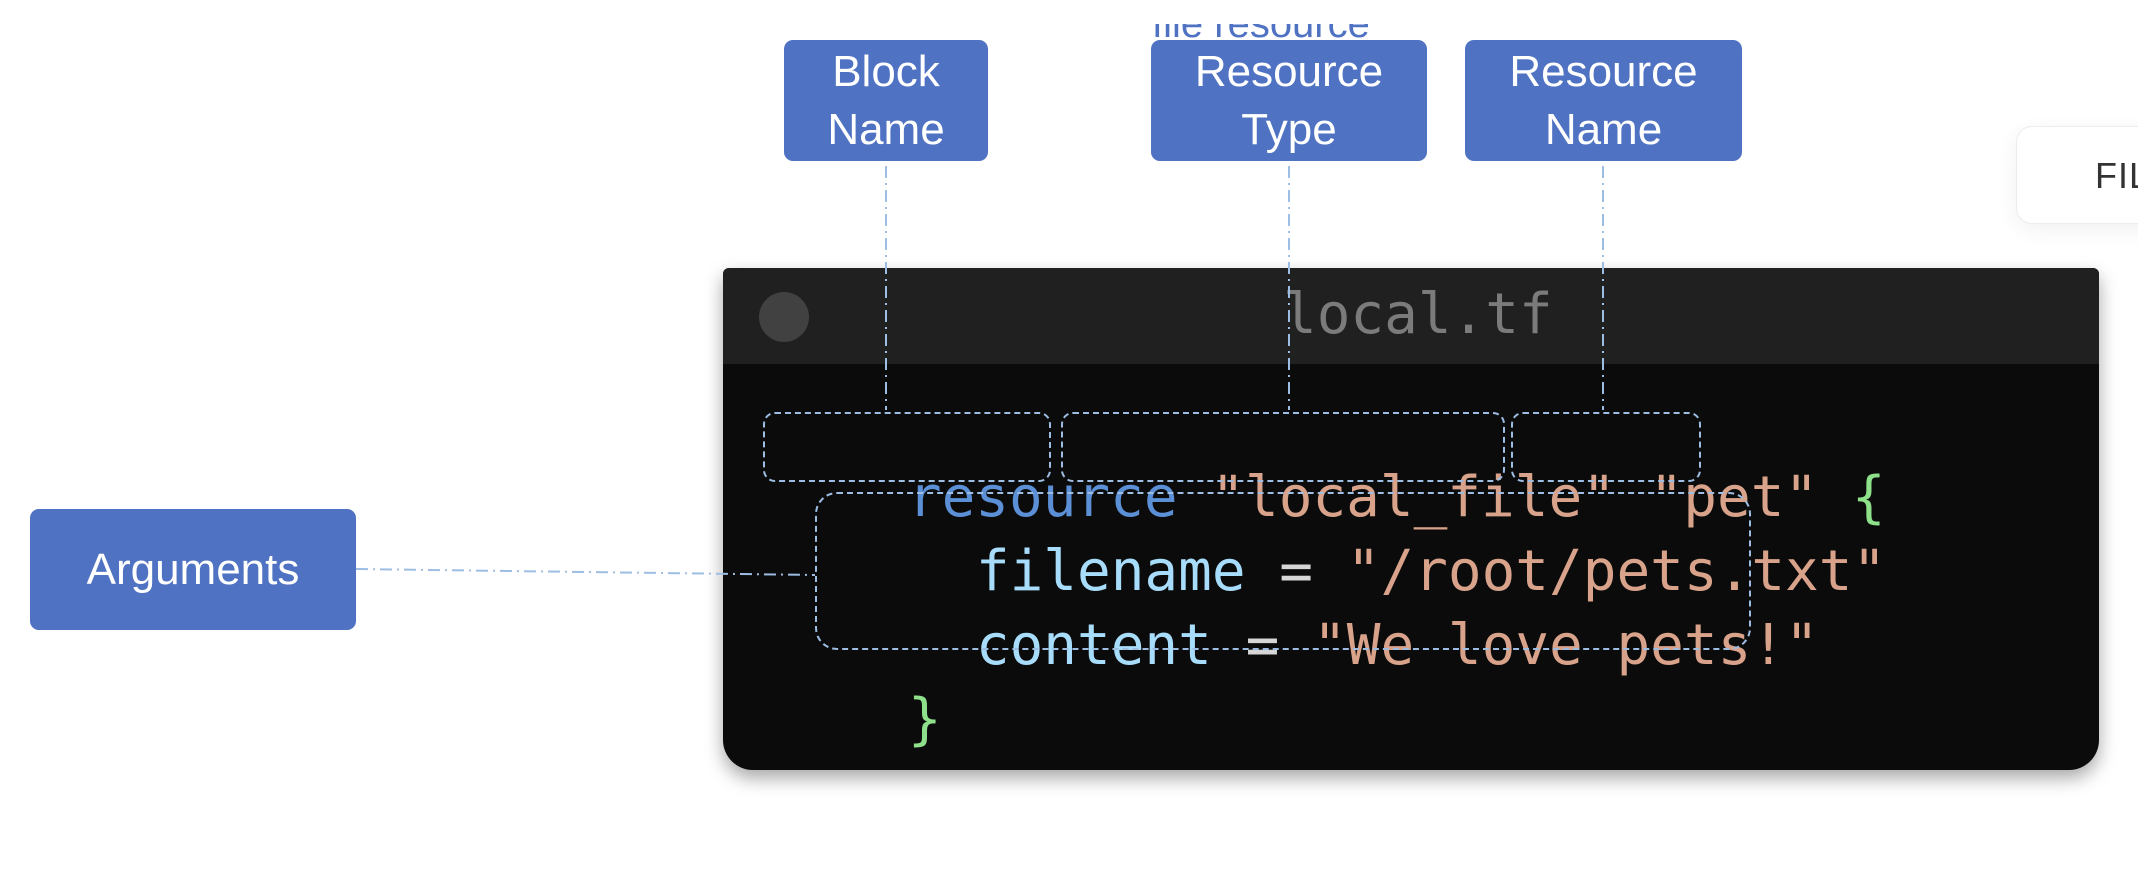 The image size is (2138, 870). I want to click on arguments-leader, so click(585, 572).